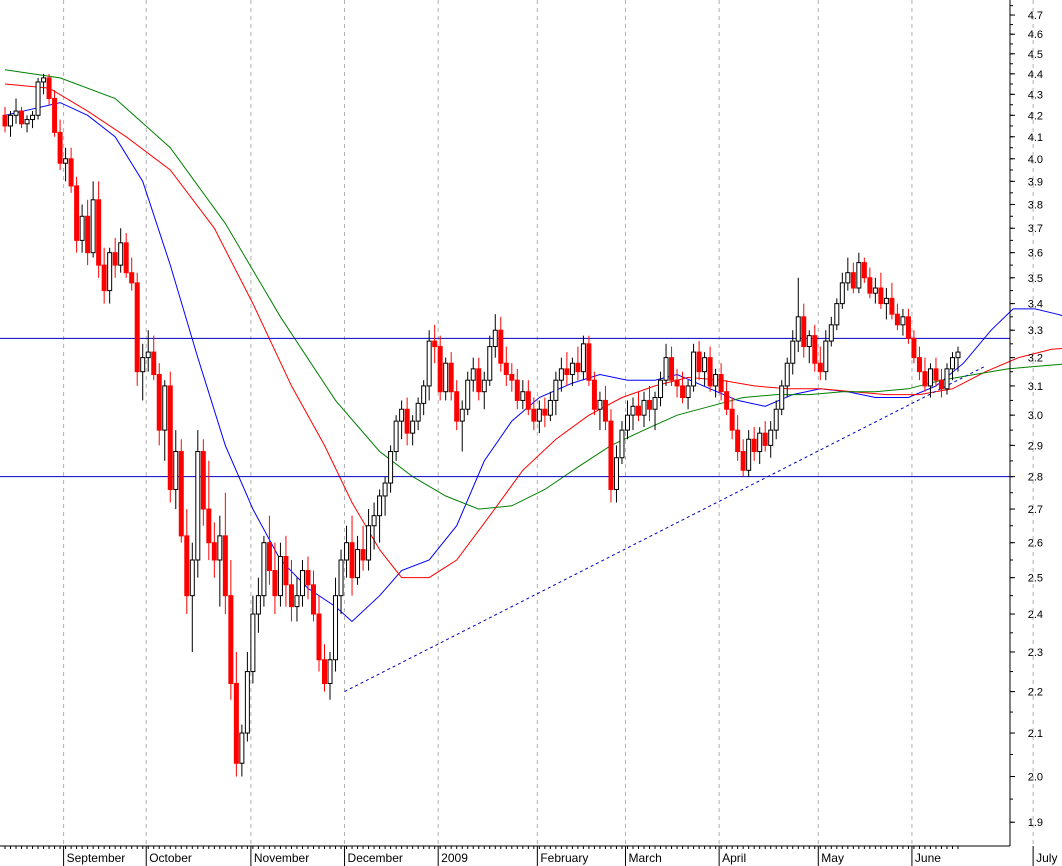 The image size is (1062, 866). What do you see at coordinates (1035, 229) in the screenshot?
I see `y-tick-label: 3.7` at bounding box center [1035, 229].